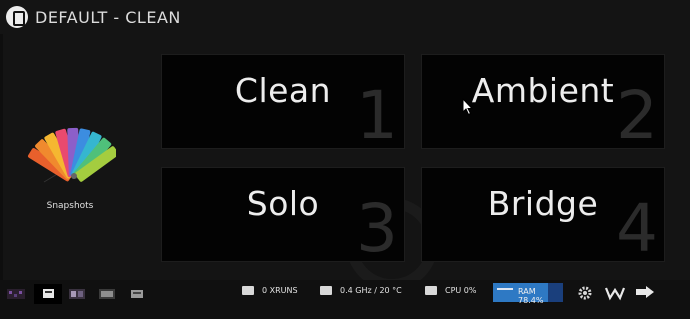  What do you see at coordinates (107, 294) in the screenshot?
I see `cloud-store-icon` at bounding box center [107, 294].